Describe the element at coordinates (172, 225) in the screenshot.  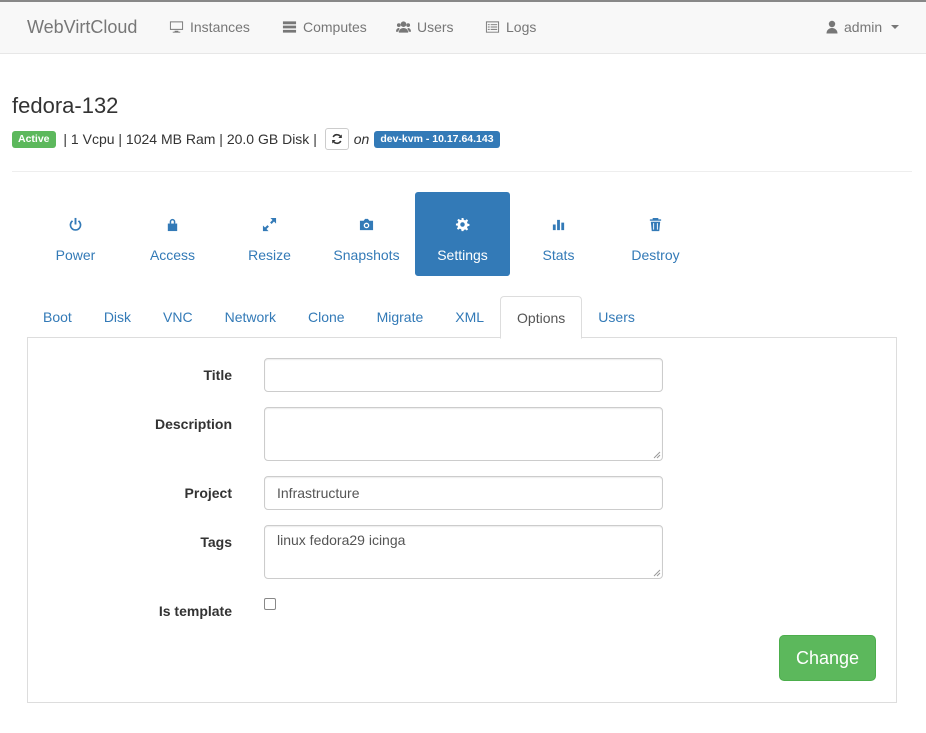
I see `lock-icon` at that location.